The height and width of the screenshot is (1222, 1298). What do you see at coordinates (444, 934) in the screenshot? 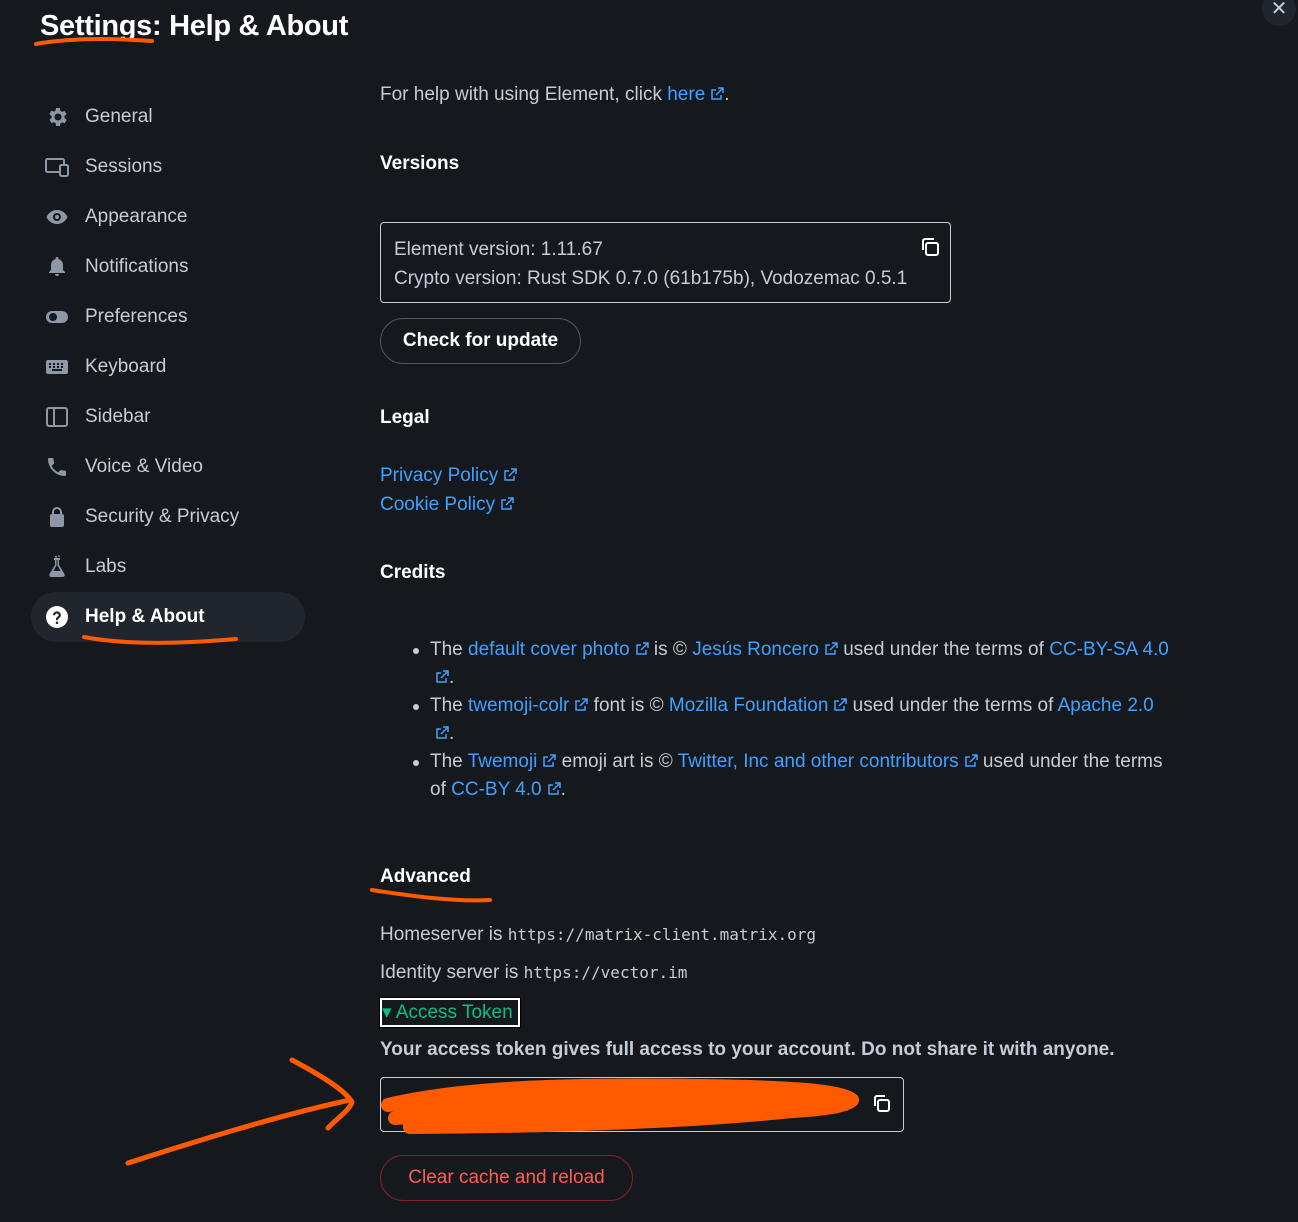
I see `homeserver-label: Homeserver is` at bounding box center [444, 934].